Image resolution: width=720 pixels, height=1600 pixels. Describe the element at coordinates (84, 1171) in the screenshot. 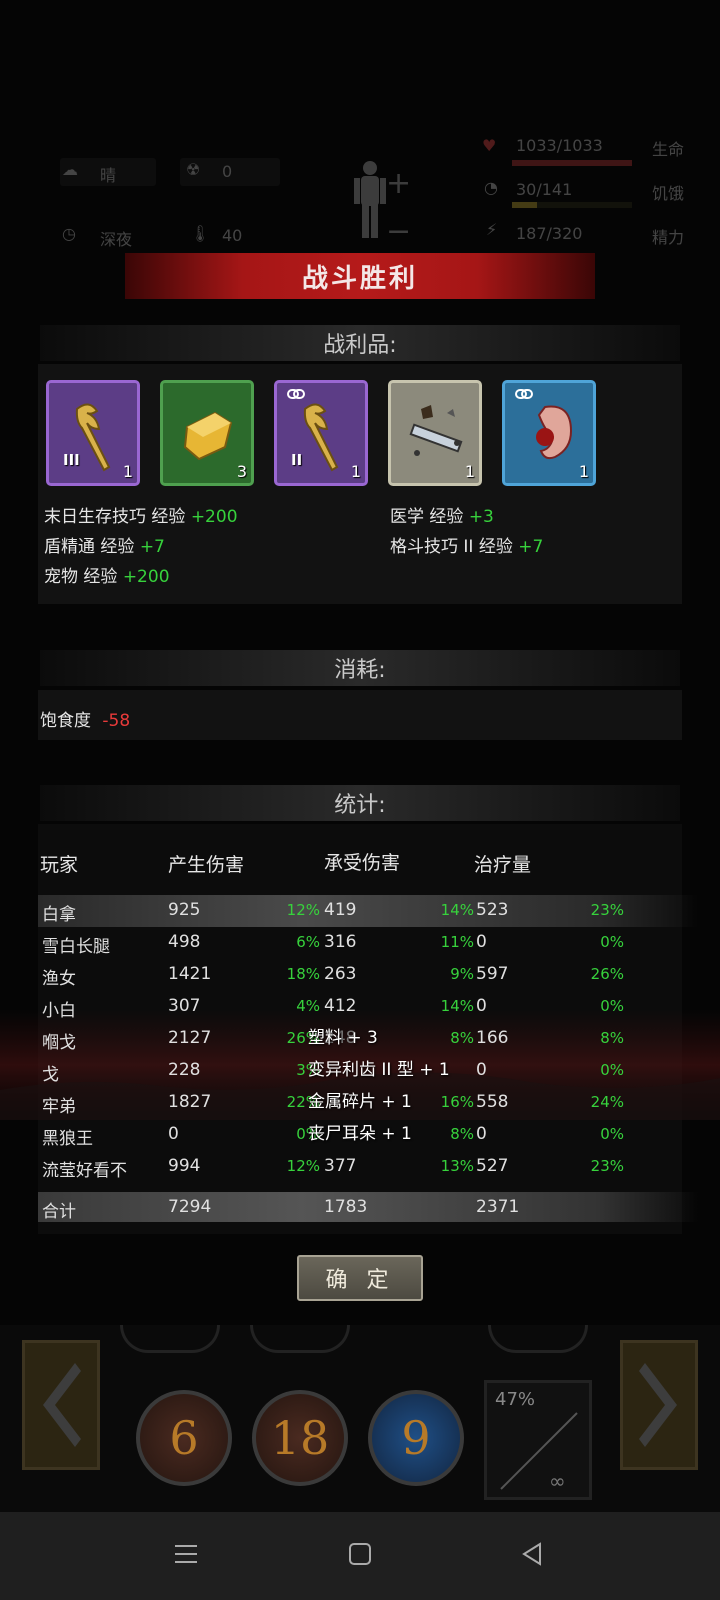

I see `player-name: 流莹好看不` at that location.